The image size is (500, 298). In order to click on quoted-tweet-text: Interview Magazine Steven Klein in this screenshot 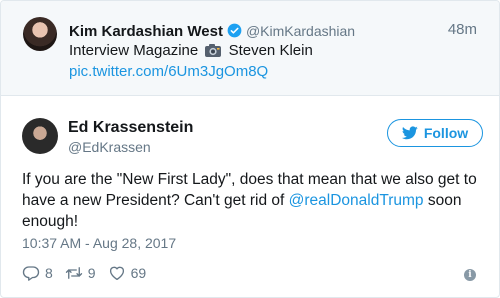, I will do `click(191, 51)`.